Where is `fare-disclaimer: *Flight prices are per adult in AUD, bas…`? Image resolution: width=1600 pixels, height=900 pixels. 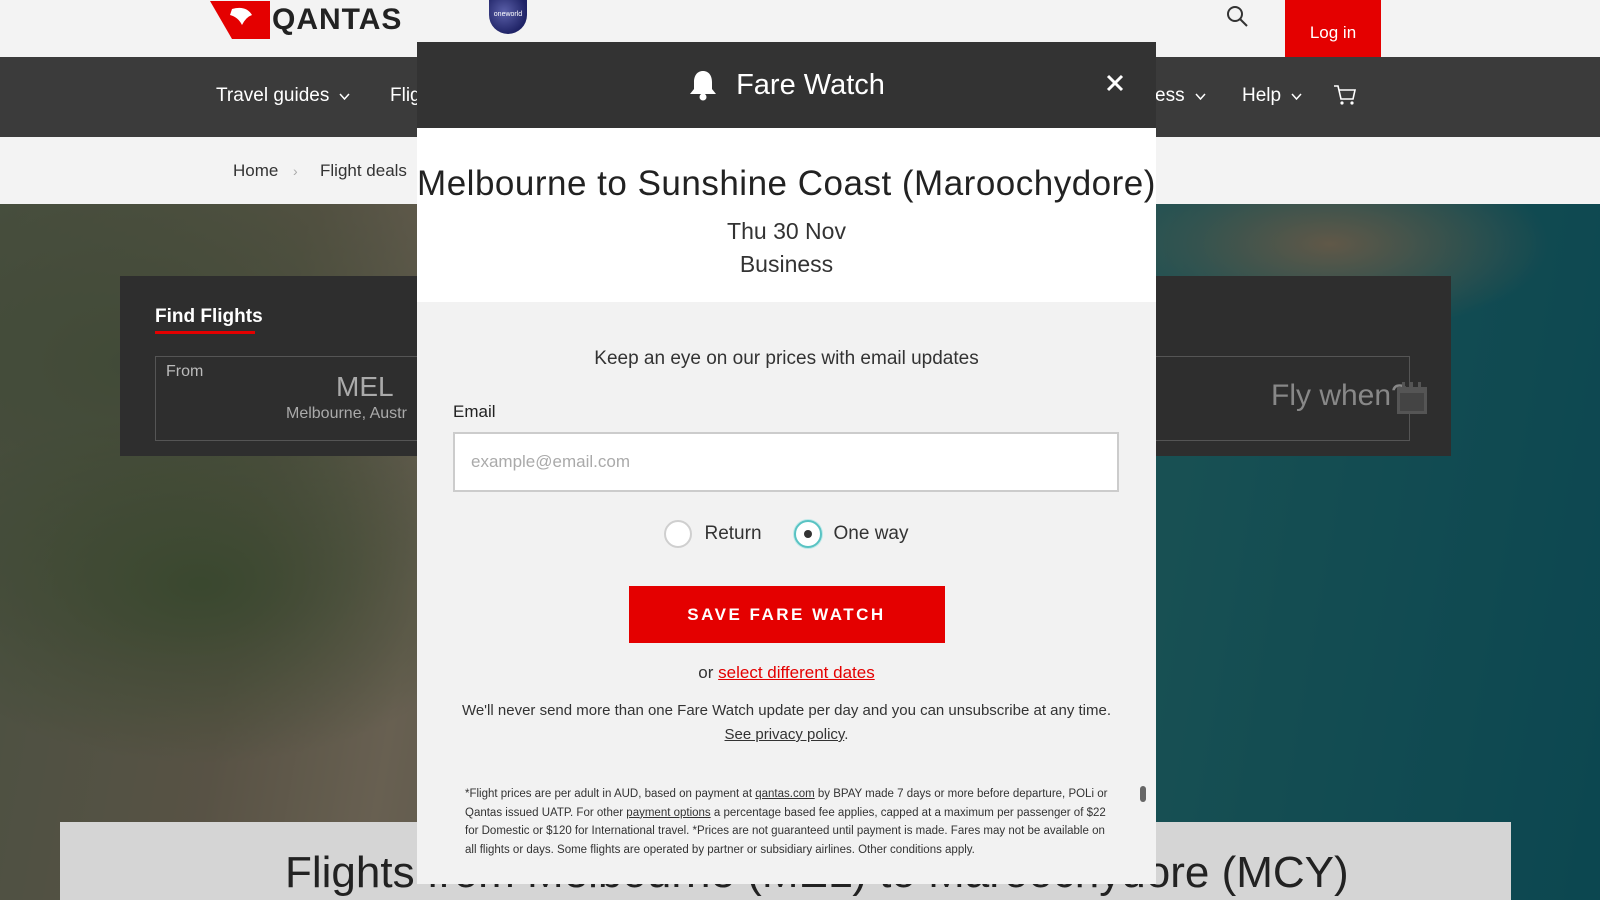
fare-disclaimer: *Flight prices are per adult in AUD, bas… is located at coordinates (786, 822).